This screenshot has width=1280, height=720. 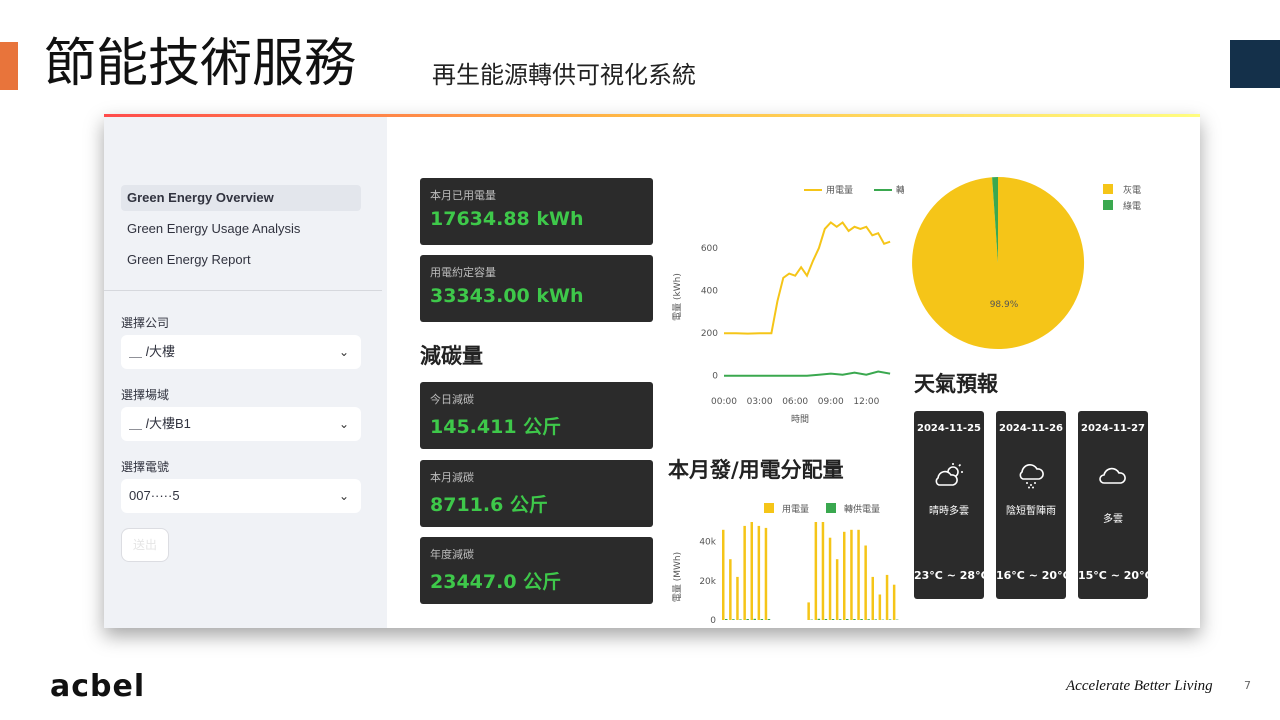 What do you see at coordinates (677, 297) in the screenshot?
I see `y-axis-label: 電量 (kWh)` at bounding box center [677, 297].